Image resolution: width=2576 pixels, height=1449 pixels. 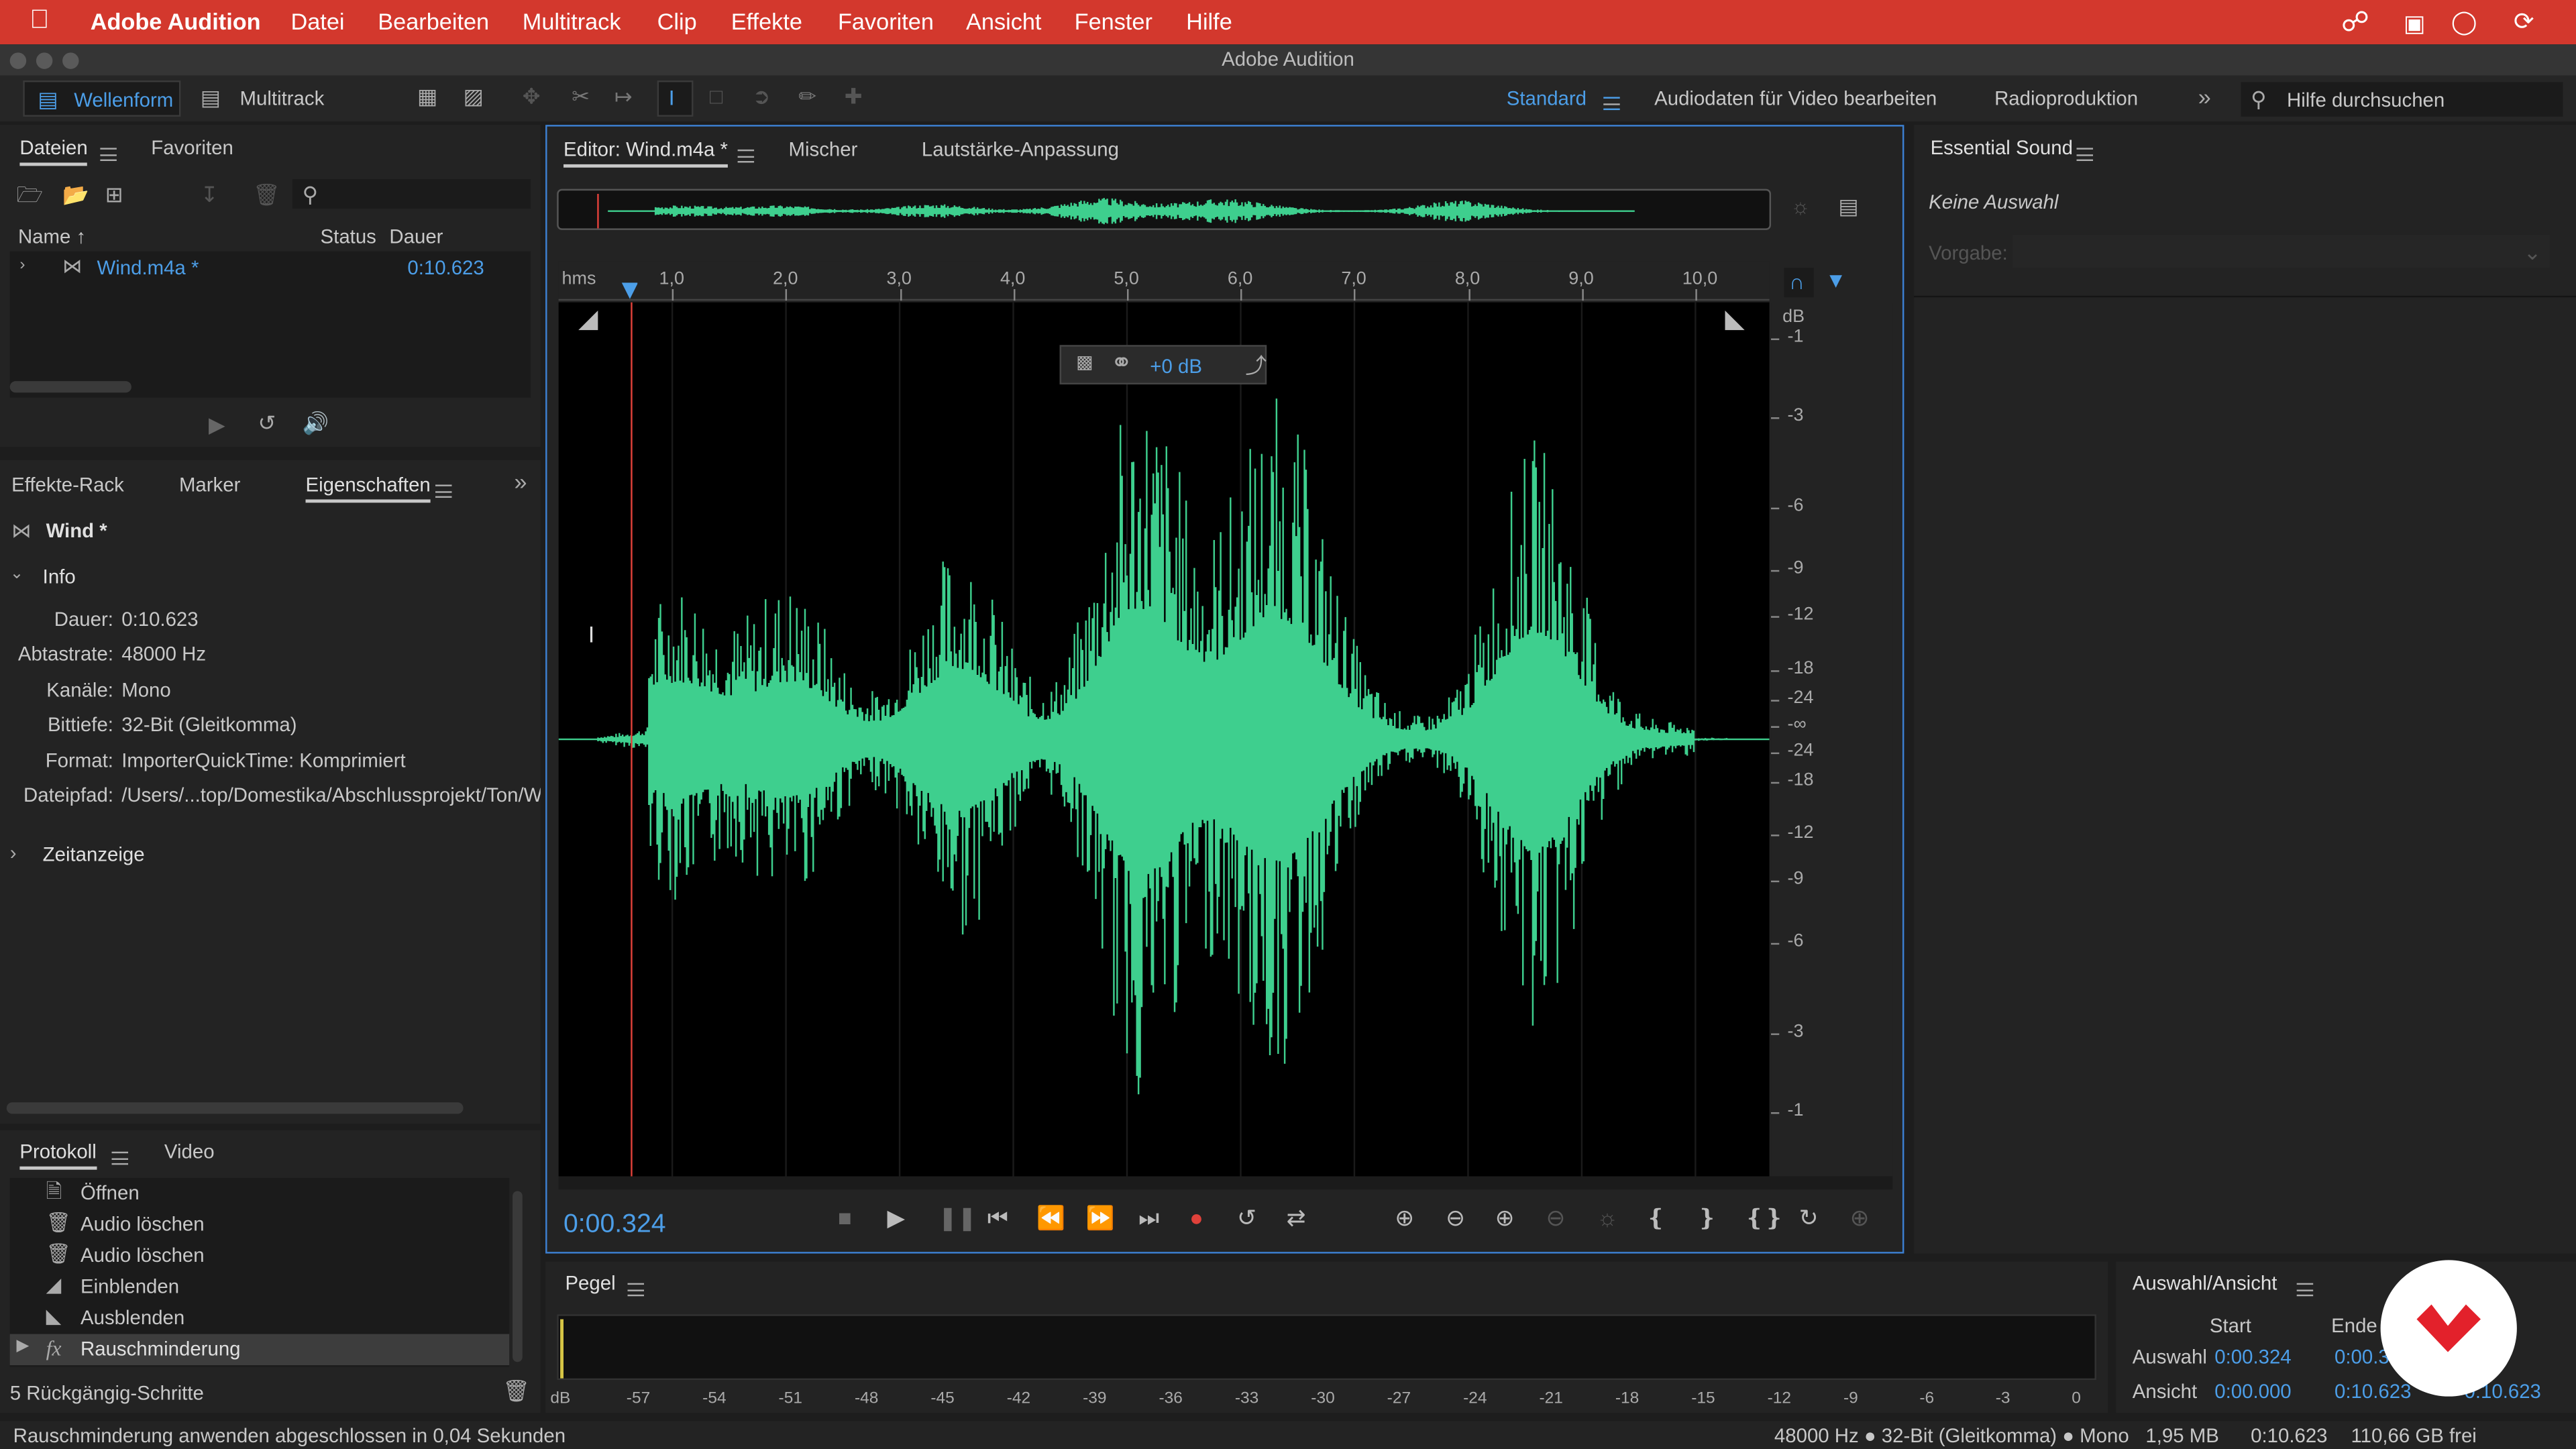 I want to click on menu-datei: Datei, so click(x=317, y=21).